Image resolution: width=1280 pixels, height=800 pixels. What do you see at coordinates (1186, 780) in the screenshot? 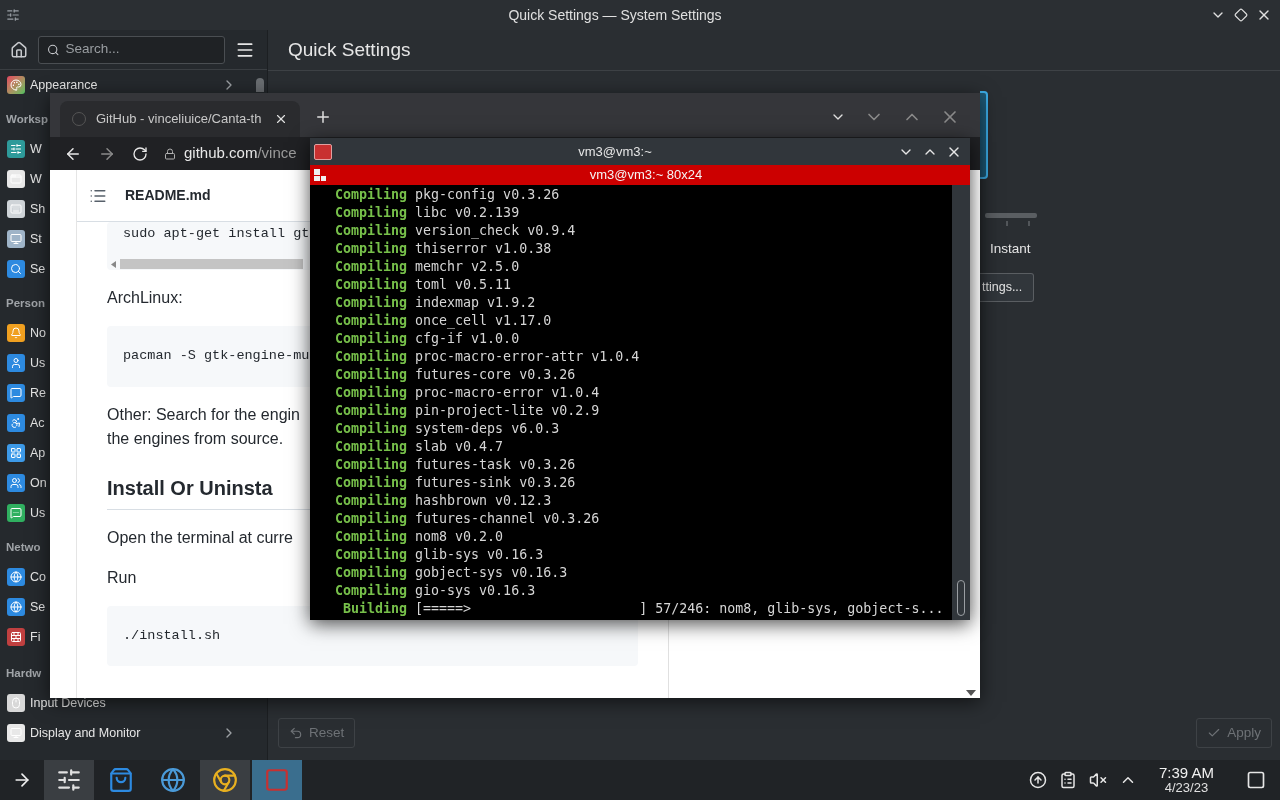
I see `clock: 7:39 AM 4/23/23` at bounding box center [1186, 780].